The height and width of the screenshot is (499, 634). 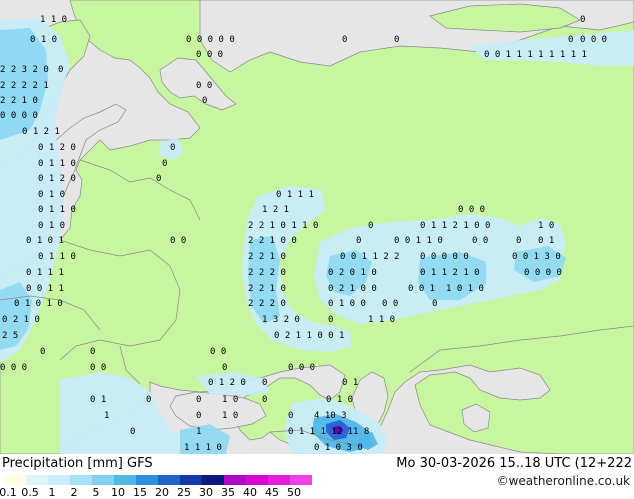 What do you see at coordinates (45, 273) in the screenshot?
I see `precip-value-label: 0 1 1 1` at bounding box center [45, 273].